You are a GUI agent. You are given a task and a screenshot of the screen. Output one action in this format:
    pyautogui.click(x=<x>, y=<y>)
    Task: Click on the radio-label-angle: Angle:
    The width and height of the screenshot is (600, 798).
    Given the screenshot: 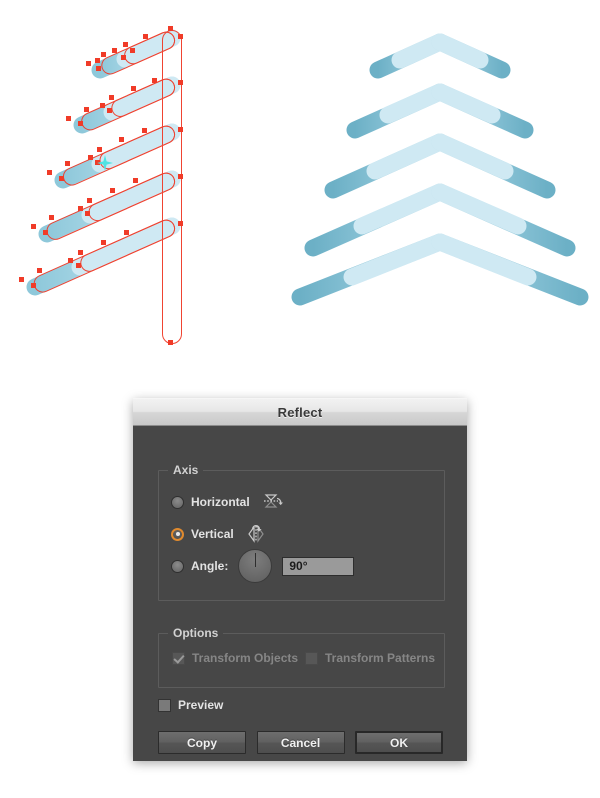 What is the action you would take?
    pyautogui.click(x=210, y=566)
    